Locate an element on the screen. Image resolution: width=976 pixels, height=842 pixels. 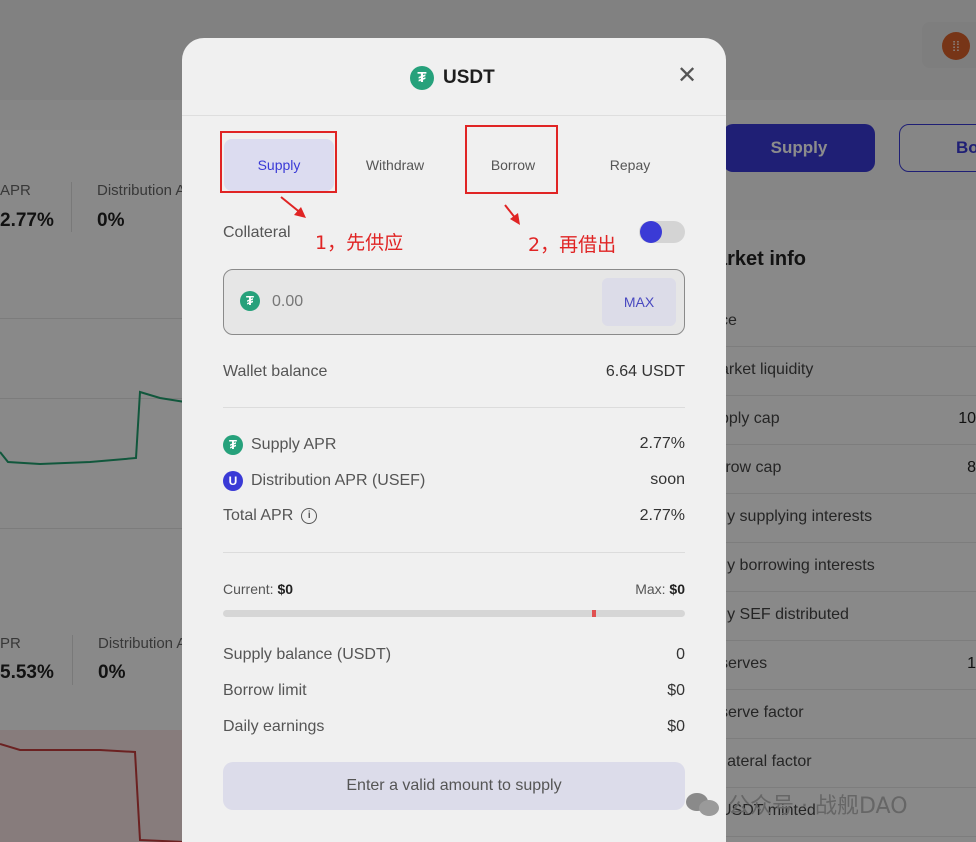
amount-field: ₮ MAX is located at coordinates (454, 302).